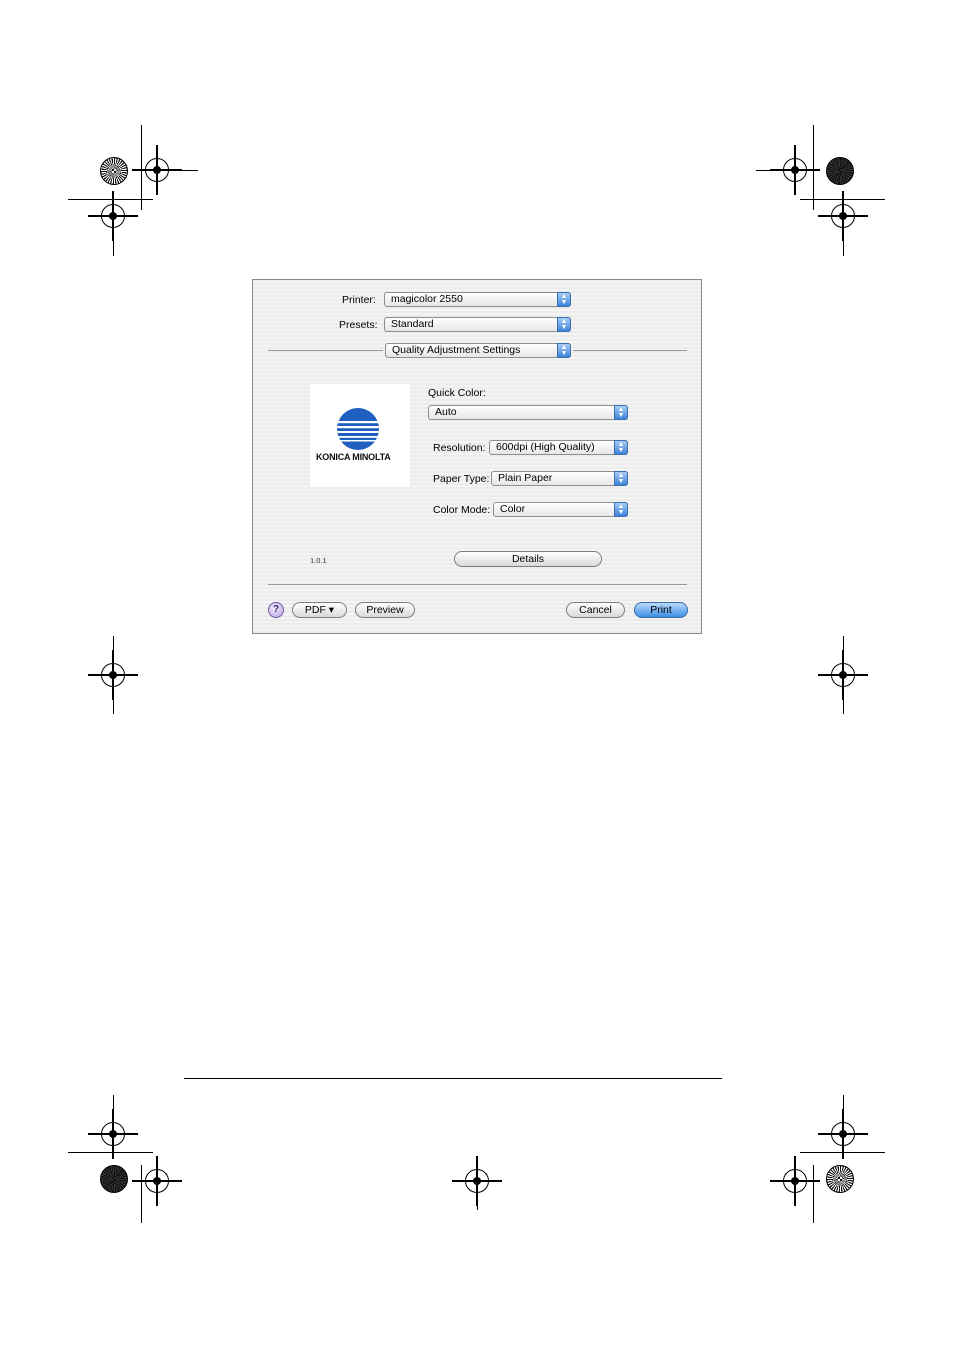 The width and height of the screenshot is (954, 1350). I want to click on registration-star-top-right, so click(840, 171).